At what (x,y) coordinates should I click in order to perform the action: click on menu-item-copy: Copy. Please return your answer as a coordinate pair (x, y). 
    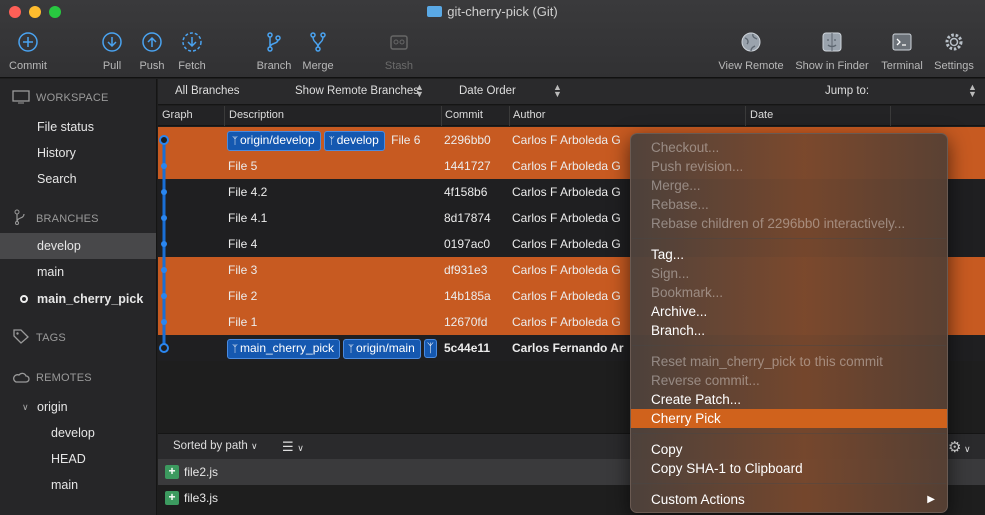
    Looking at the image, I should click on (789, 449).